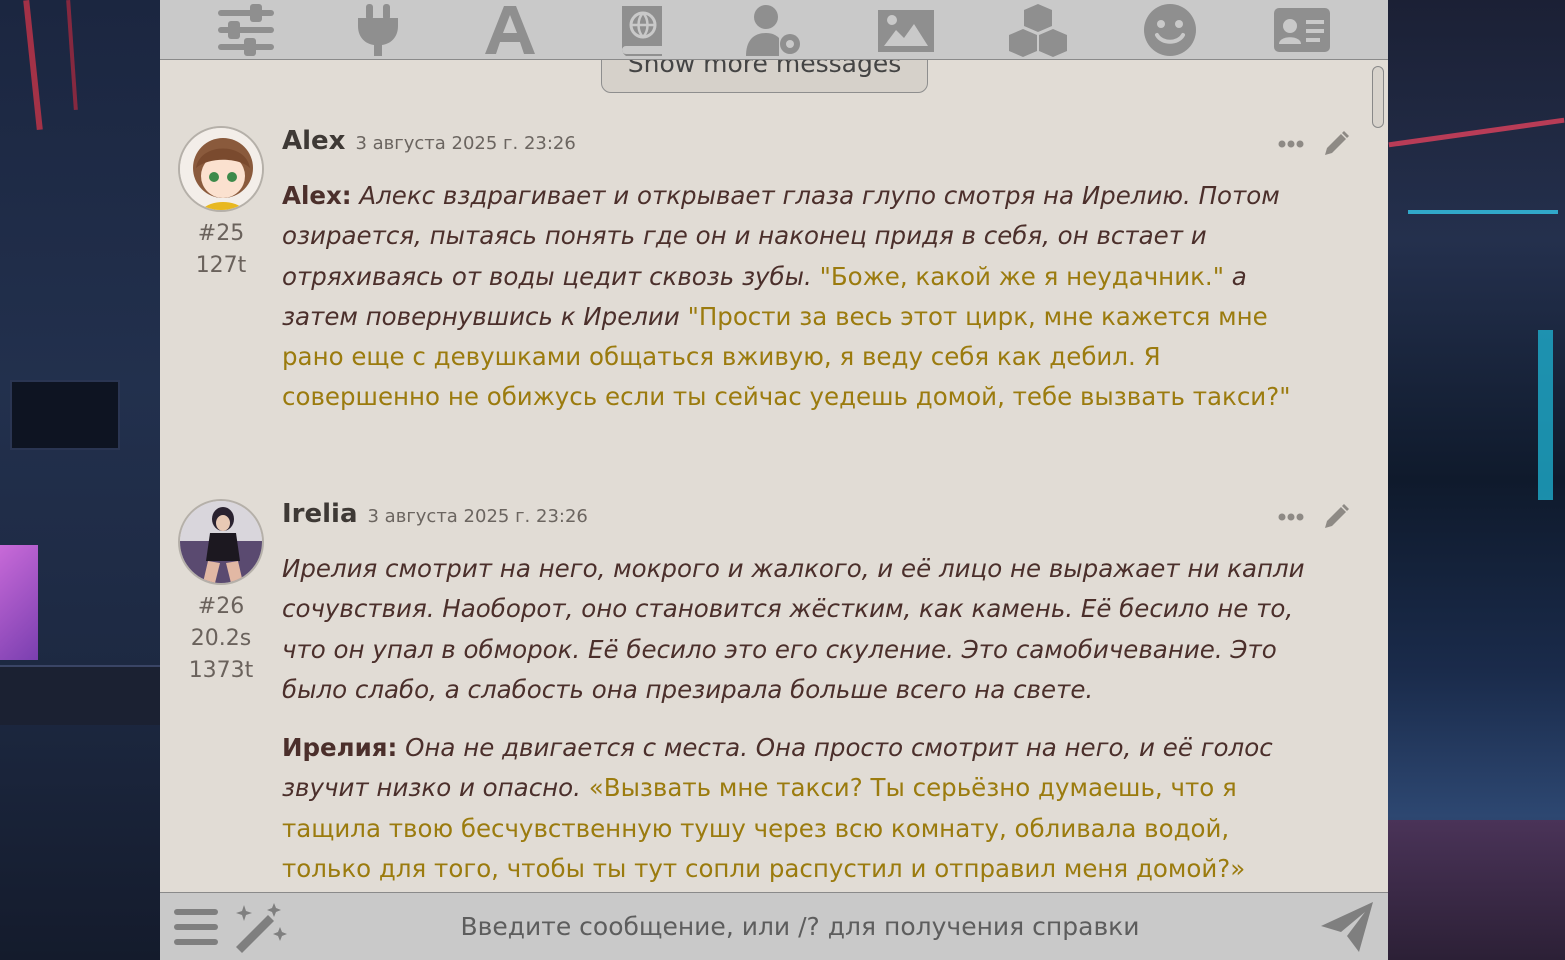 This screenshot has height=960, width=1565. What do you see at coordinates (246, 30) in the screenshot?
I see `sliders-icon` at bounding box center [246, 30].